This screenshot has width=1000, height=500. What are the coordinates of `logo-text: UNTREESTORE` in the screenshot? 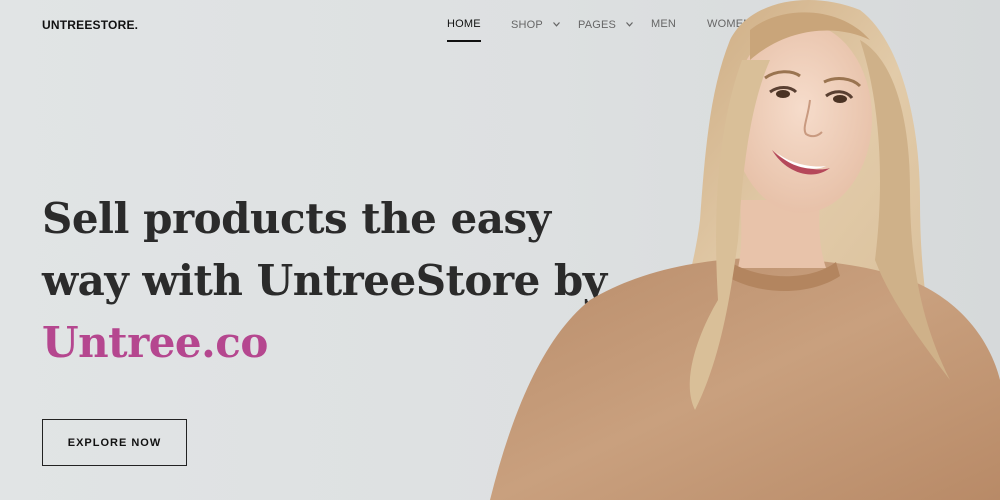 It's located at (88, 25).